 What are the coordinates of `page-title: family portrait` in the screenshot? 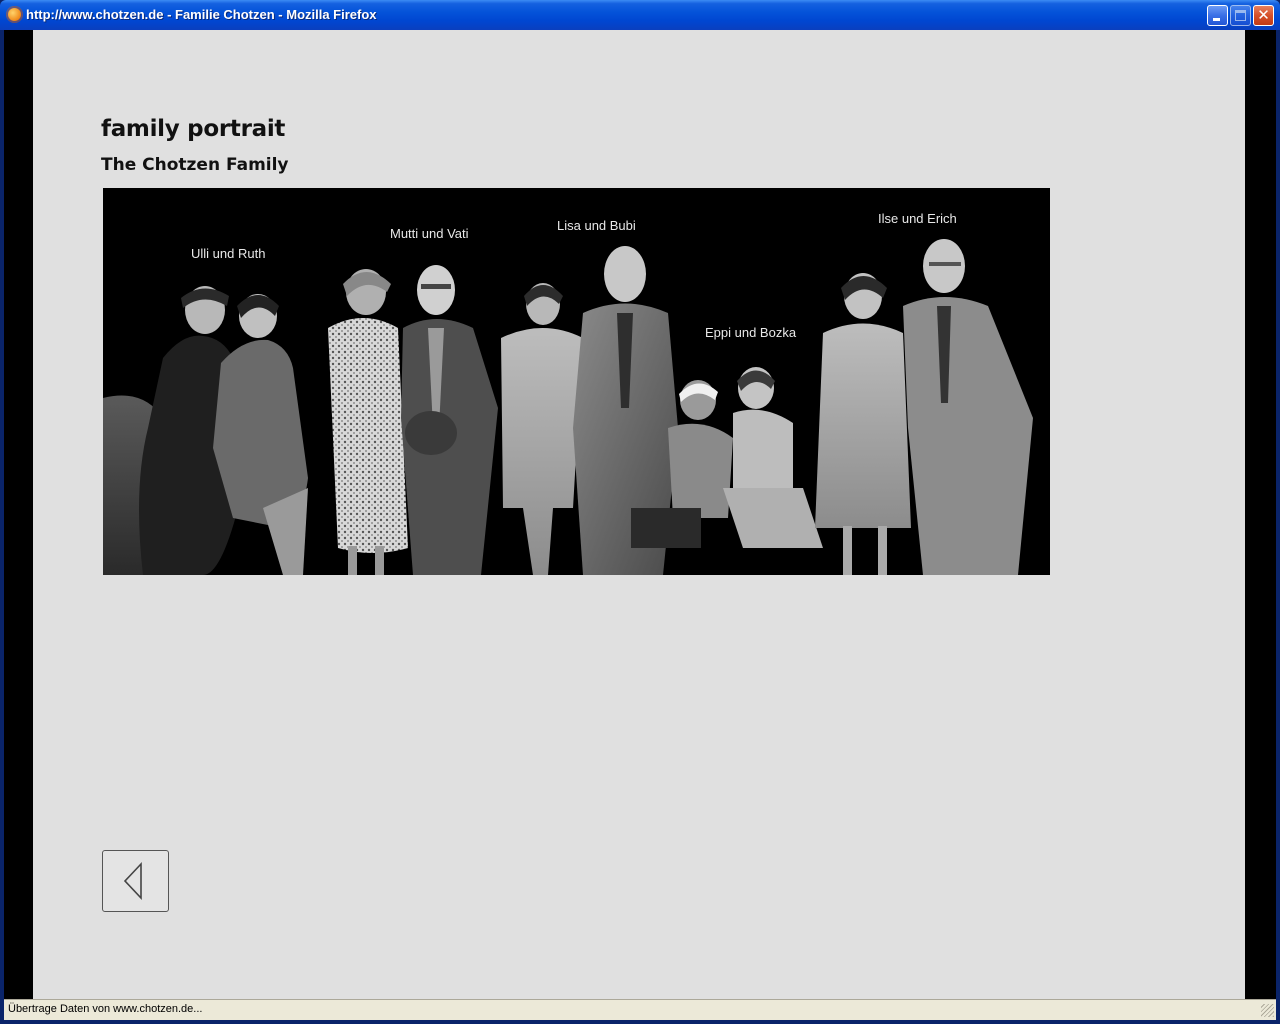 It's located at (193, 129).